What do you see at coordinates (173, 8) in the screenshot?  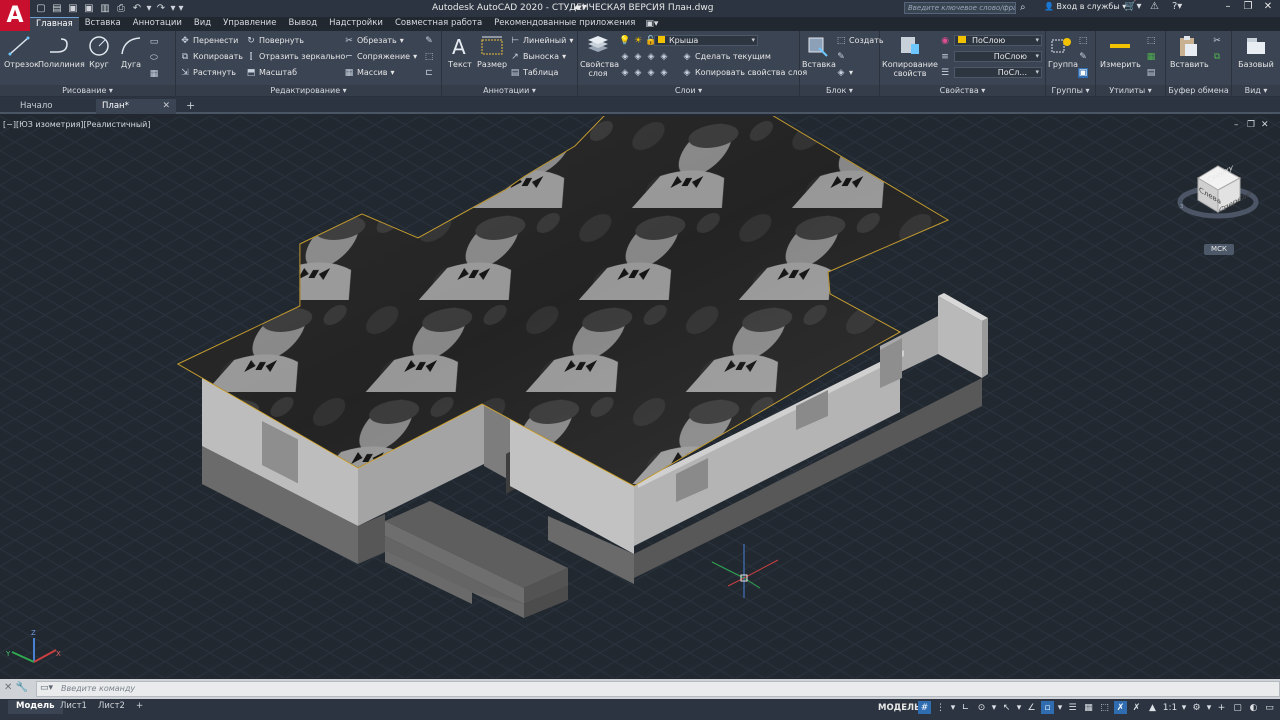 I see `redo-dropdown-icon: ▾` at bounding box center [173, 8].